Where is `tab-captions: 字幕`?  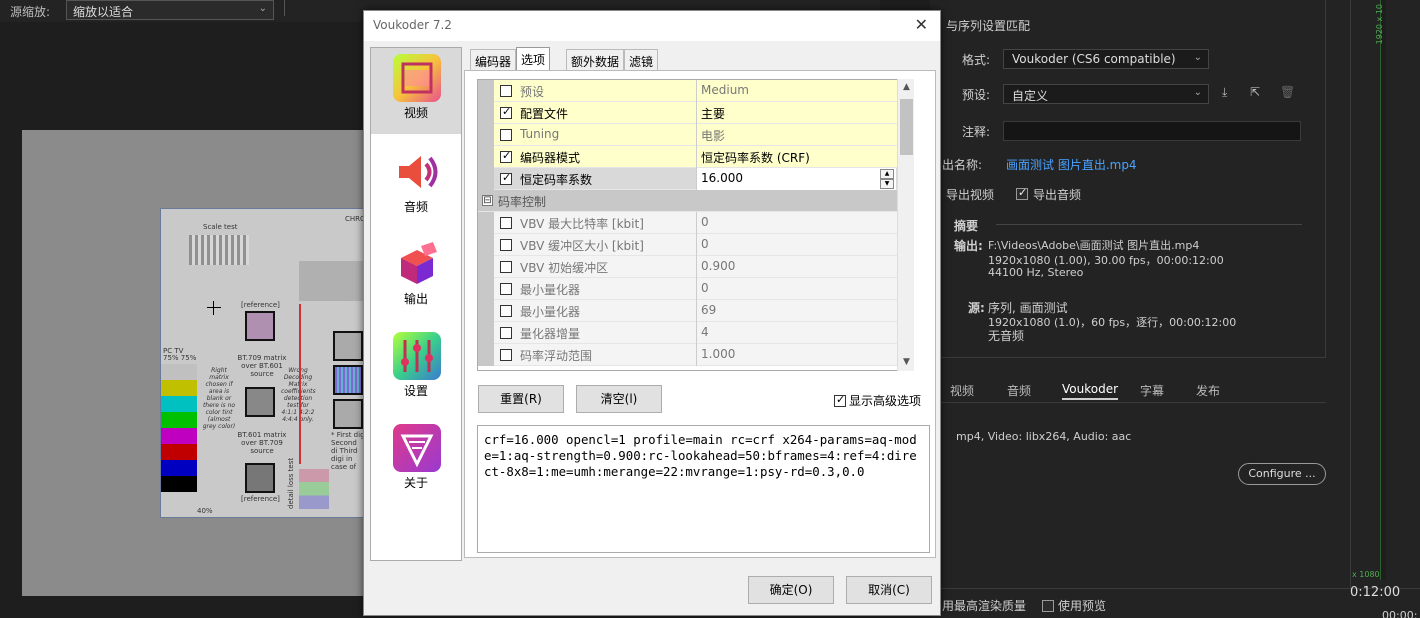
tab-captions: 字幕 is located at coordinates (1152, 390).